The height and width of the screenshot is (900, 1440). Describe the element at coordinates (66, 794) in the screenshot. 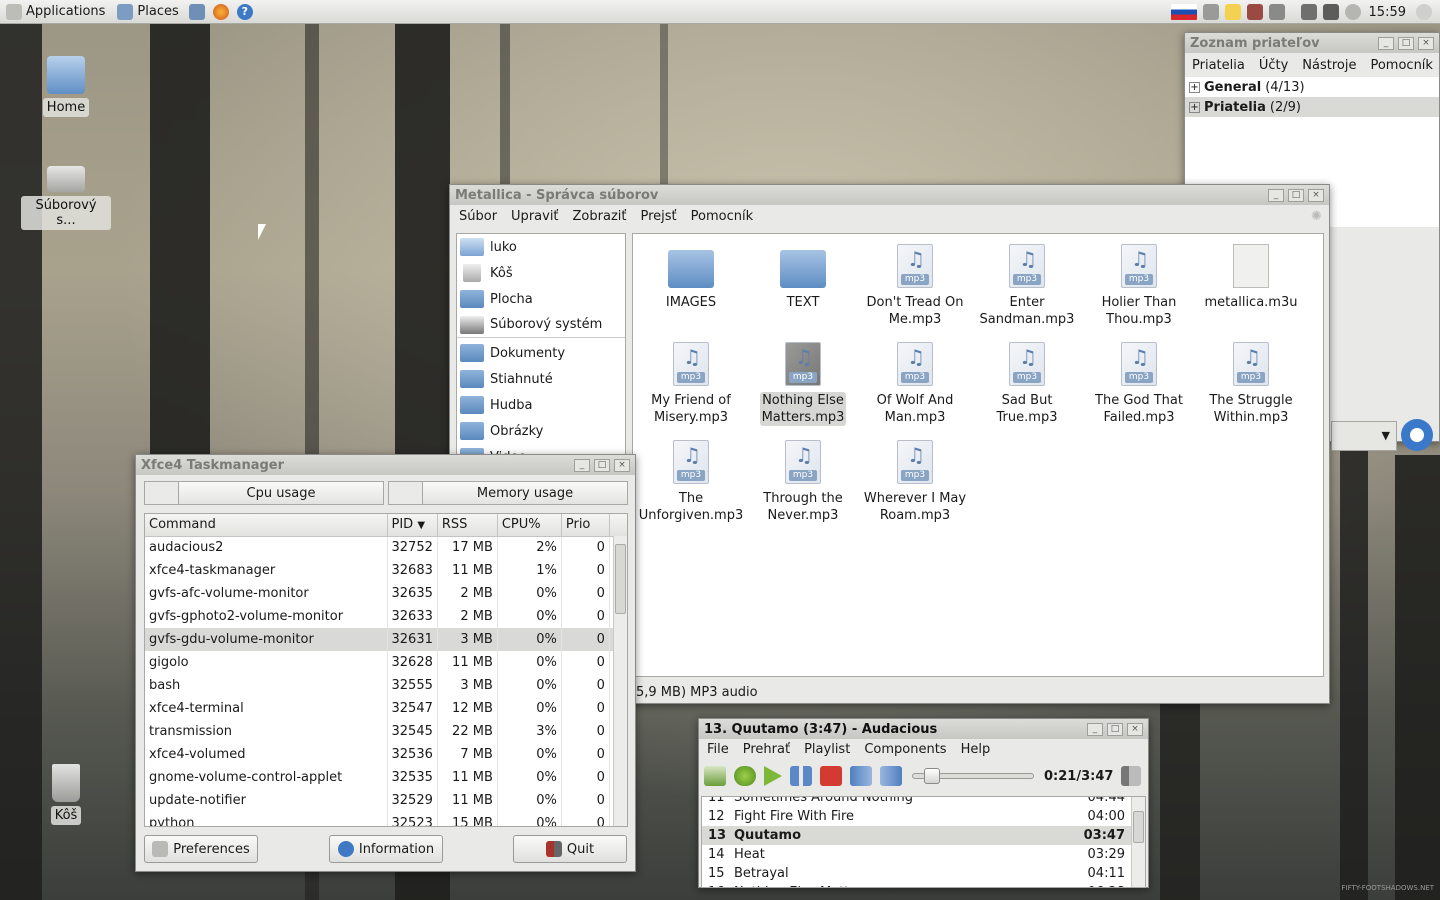

I see `desktop-trash: Kôš` at that location.